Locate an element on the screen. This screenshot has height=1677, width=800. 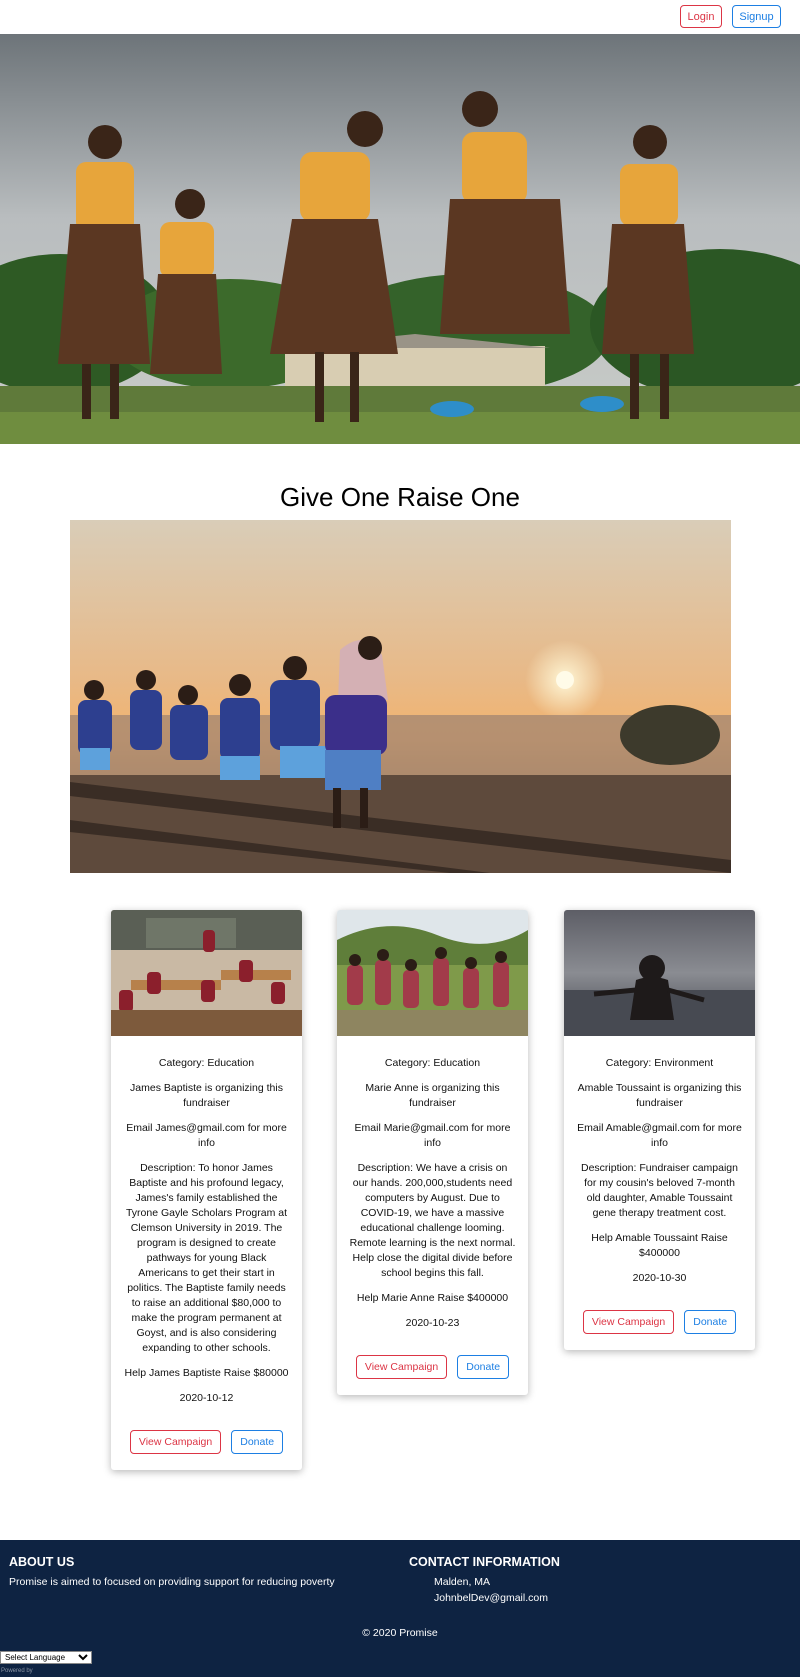
campaign-date: 2020-10-12 is located at coordinates (206, 1398).